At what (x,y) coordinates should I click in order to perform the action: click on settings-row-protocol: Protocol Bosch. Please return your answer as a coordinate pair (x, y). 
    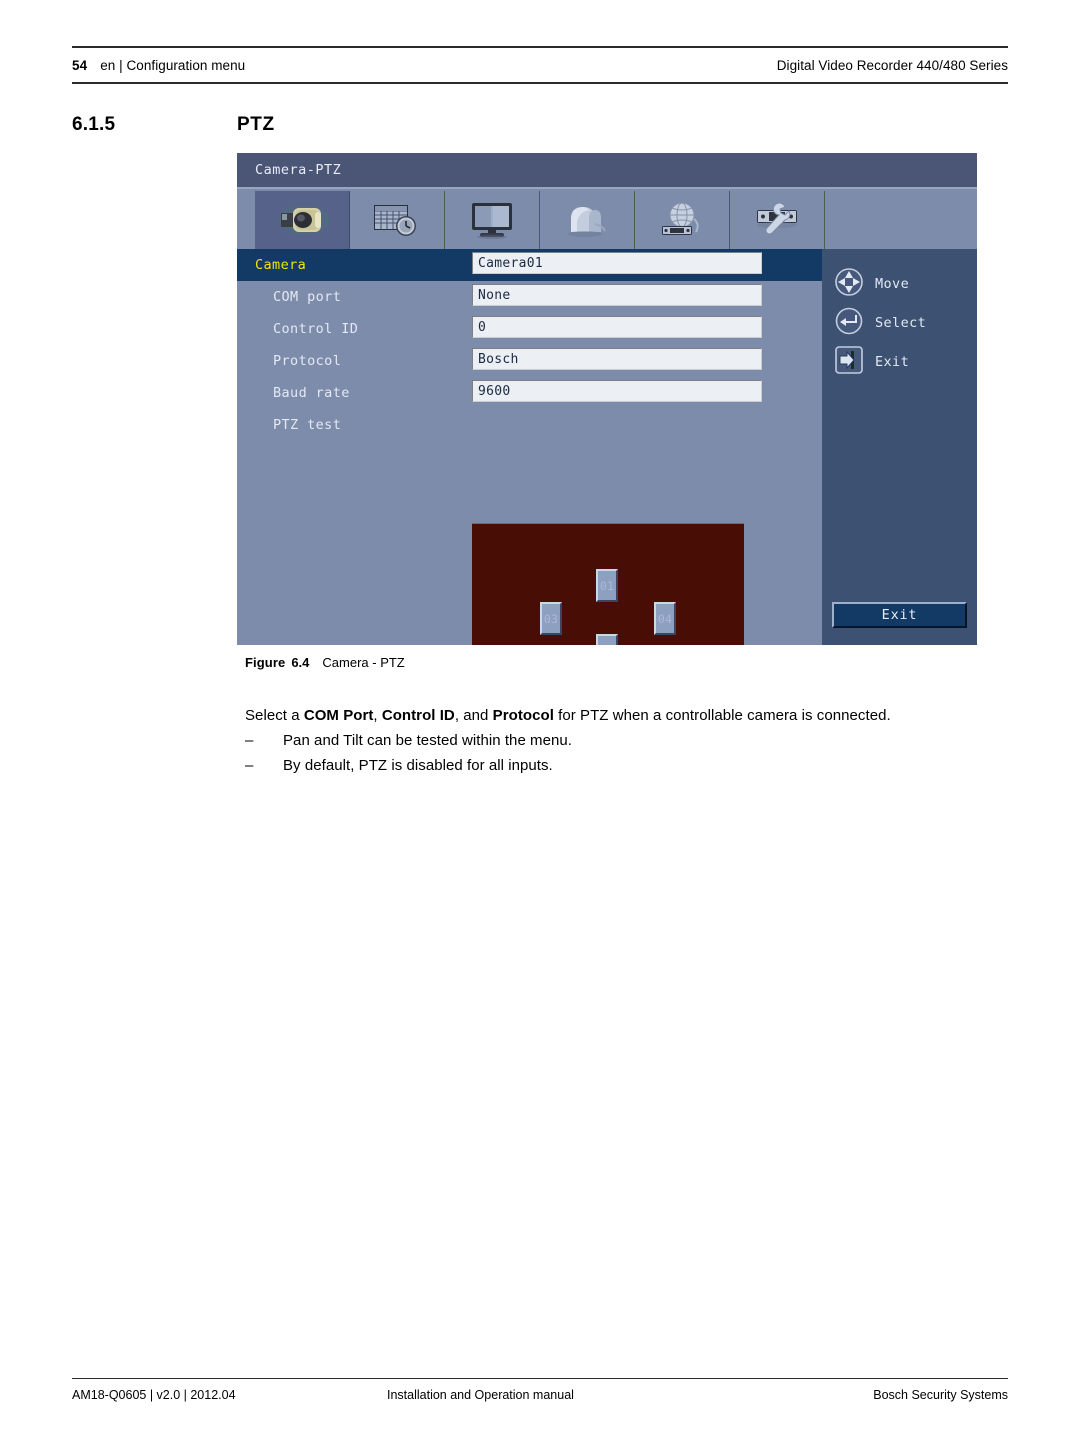
    Looking at the image, I should click on (529, 361).